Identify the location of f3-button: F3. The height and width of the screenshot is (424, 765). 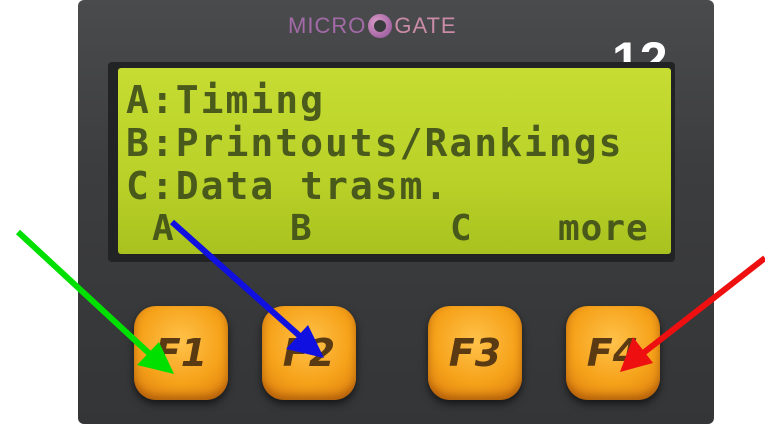
(475, 353).